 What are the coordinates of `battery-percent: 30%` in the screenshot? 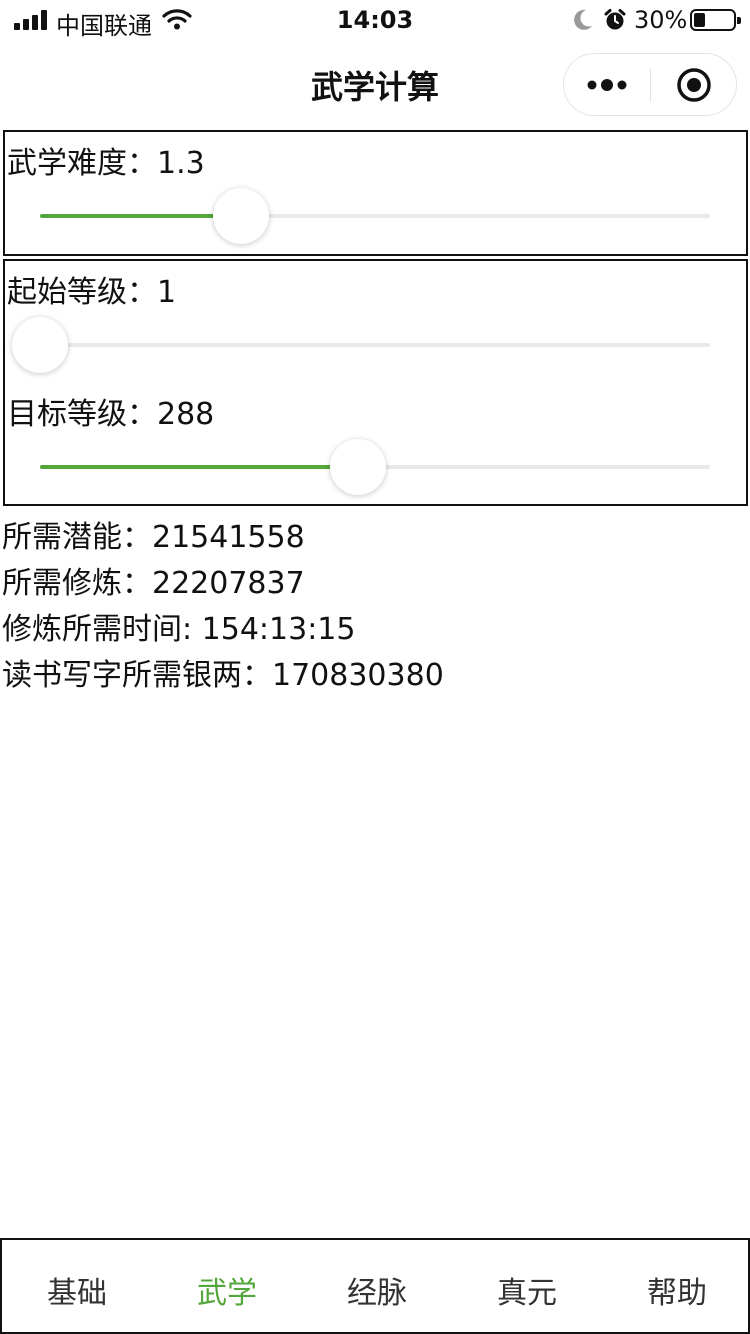 It's located at (661, 20).